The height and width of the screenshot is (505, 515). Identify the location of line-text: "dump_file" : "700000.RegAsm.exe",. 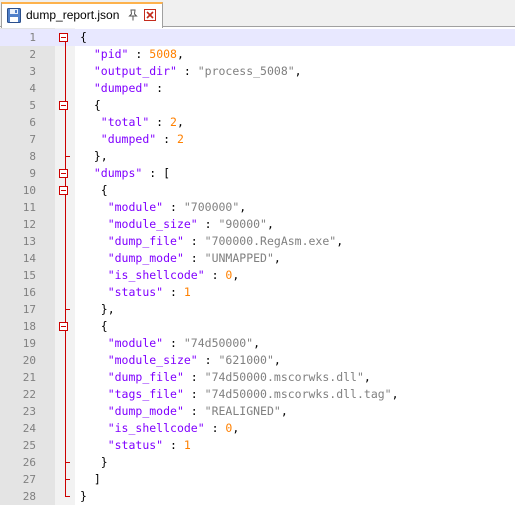
(225, 241).